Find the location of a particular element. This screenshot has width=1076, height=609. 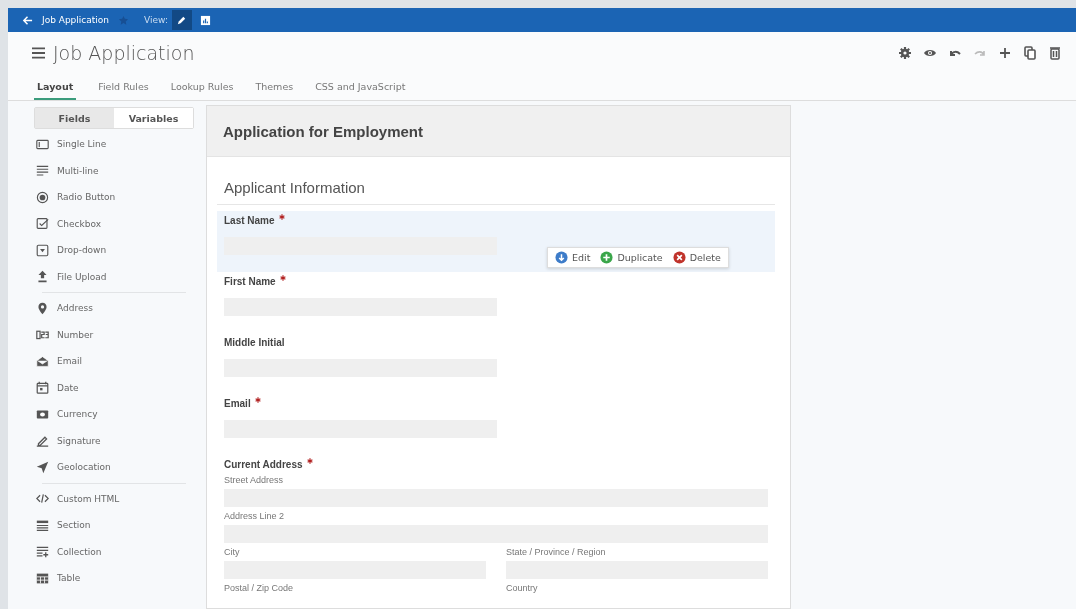

palette-item: Single Line is located at coordinates (82, 144).